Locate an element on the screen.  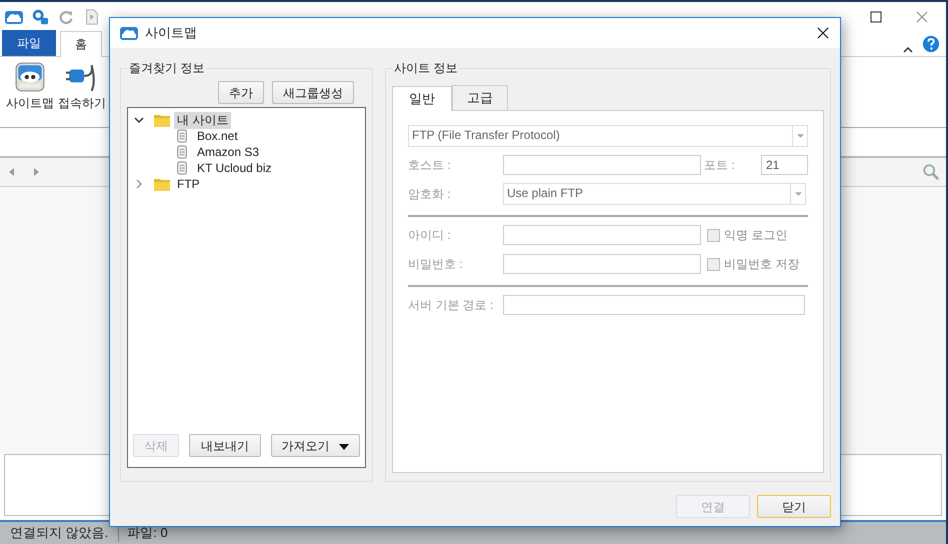
help-icon is located at coordinates (931, 44).